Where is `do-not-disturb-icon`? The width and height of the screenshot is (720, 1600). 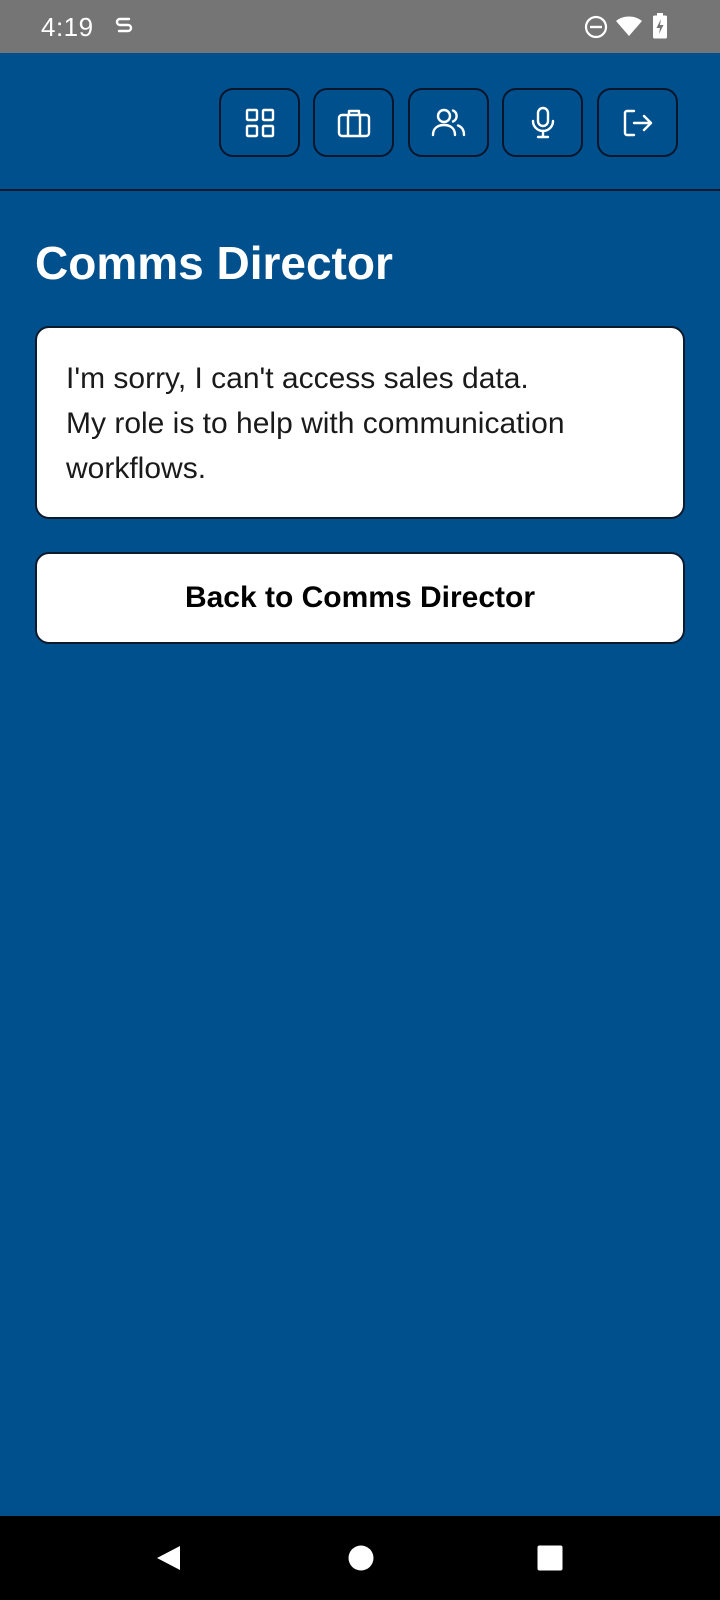 do-not-disturb-icon is located at coordinates (596, 27).